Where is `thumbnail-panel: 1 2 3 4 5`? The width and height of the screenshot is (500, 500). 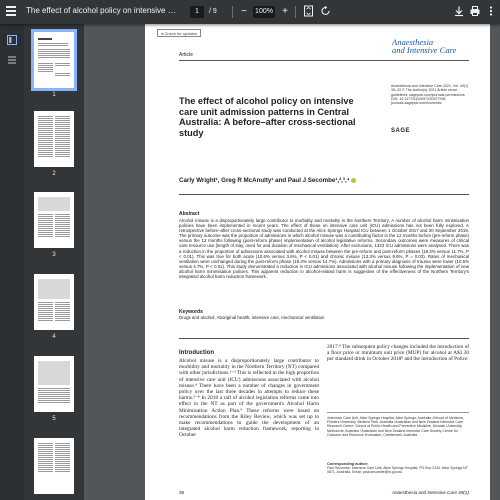
thumbnail-panel: 1 2 3 4 5 is located at coordinates (54, 262).